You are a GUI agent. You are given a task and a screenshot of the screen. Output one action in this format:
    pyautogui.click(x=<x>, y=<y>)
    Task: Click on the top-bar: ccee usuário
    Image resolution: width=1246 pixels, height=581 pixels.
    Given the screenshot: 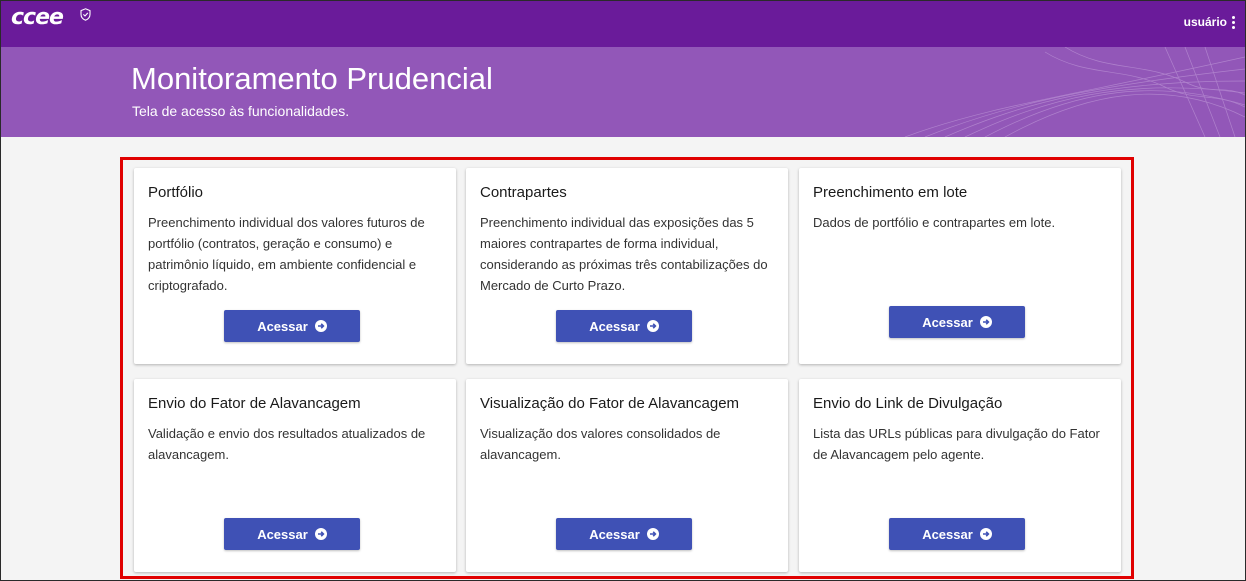 What is the action you would take?
    pyautogui.click(x=623, y=24)
    